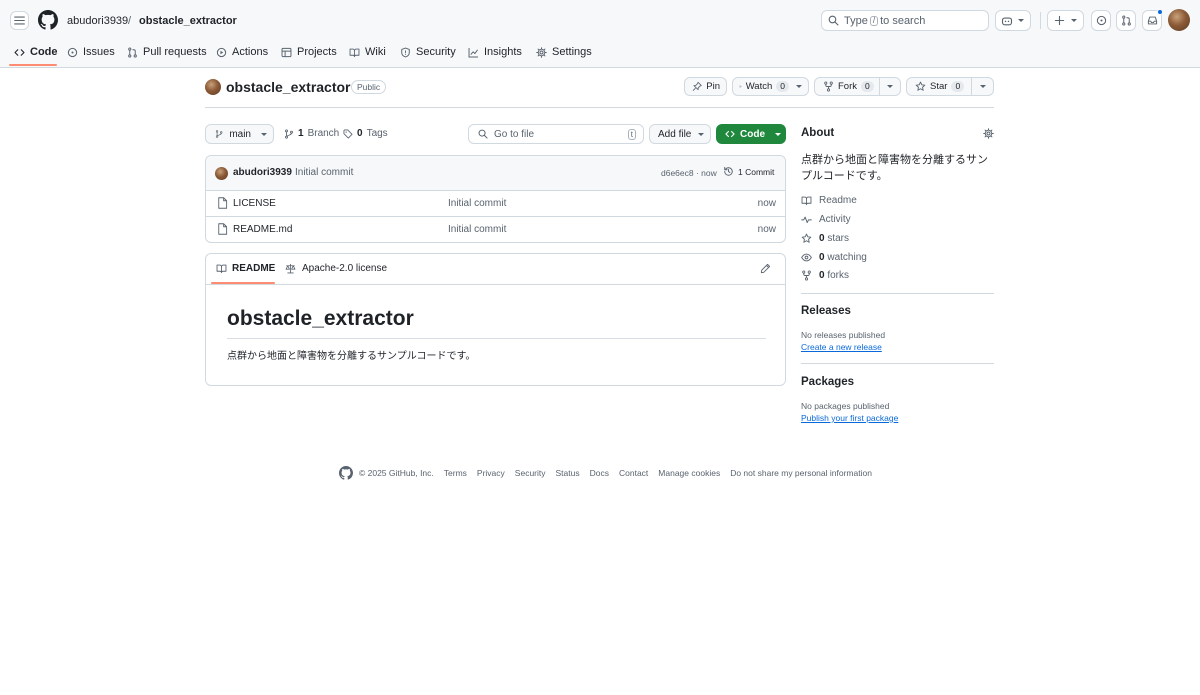  What do you see at coordinates (689, 173) in the screenshot?
I see `commit-hash-time: d6e6ec8 · now` at bounding box center [689, 173].